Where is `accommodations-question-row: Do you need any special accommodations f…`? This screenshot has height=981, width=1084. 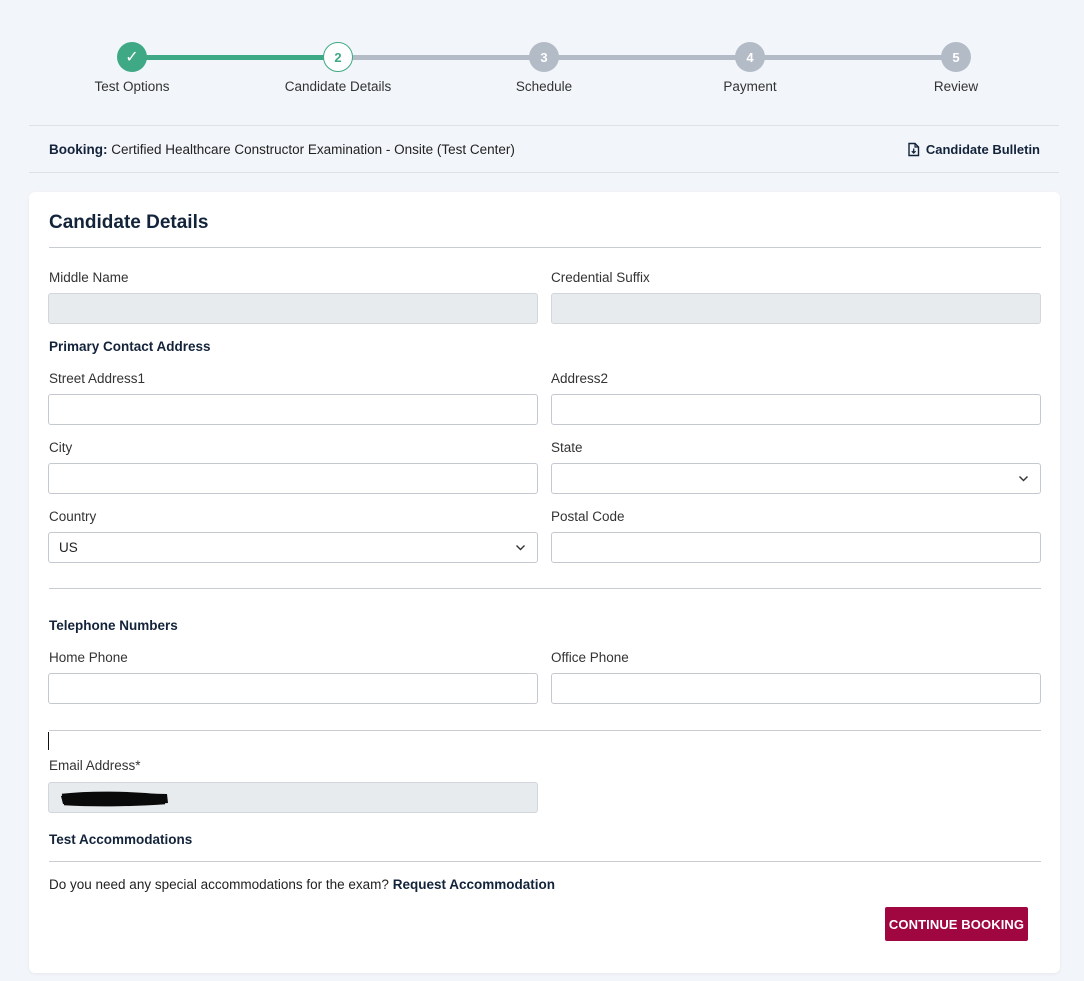
accommodations-question-row: Do you need any special accommodations f… is located at coordinates (302, 884).